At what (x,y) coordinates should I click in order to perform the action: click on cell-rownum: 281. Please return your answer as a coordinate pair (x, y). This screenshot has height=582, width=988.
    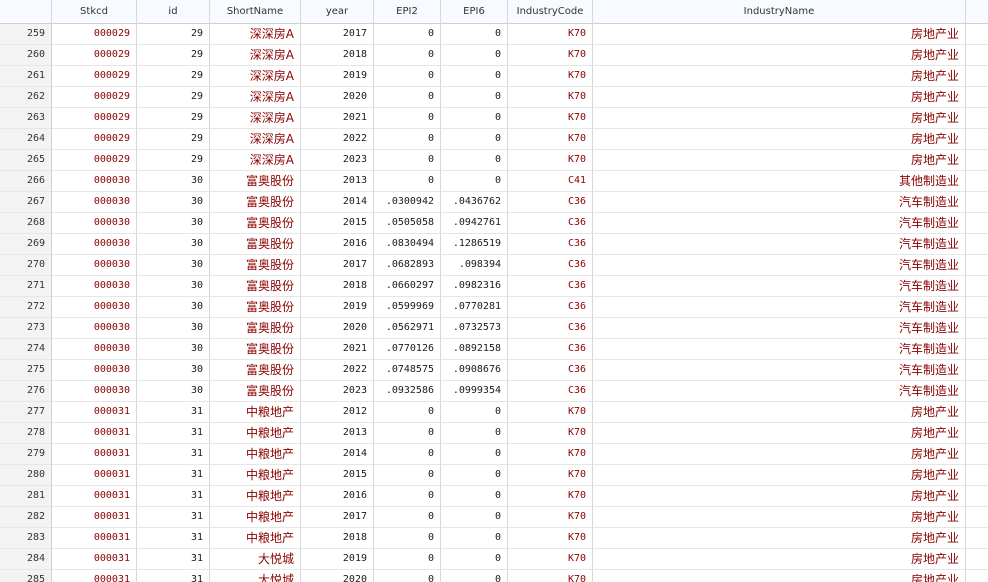
    Looking at the image, I should click on (26, 496).